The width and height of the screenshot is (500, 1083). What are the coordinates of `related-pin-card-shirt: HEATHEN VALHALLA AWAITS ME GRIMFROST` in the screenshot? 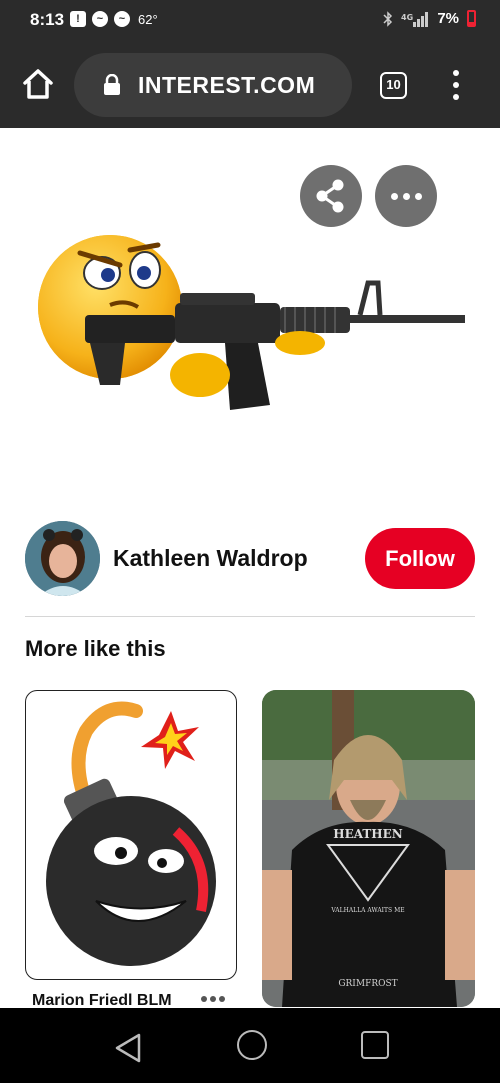 It's located at (368, 848).